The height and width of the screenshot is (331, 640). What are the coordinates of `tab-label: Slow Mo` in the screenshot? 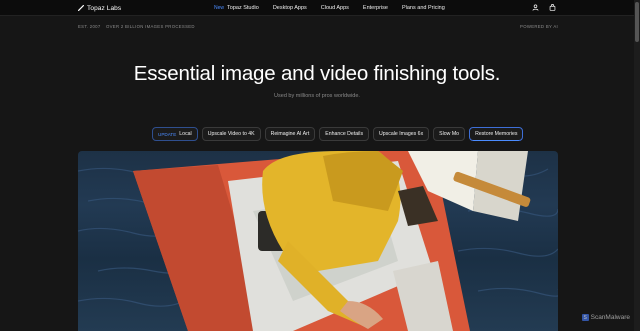 It's located at (449, 134).